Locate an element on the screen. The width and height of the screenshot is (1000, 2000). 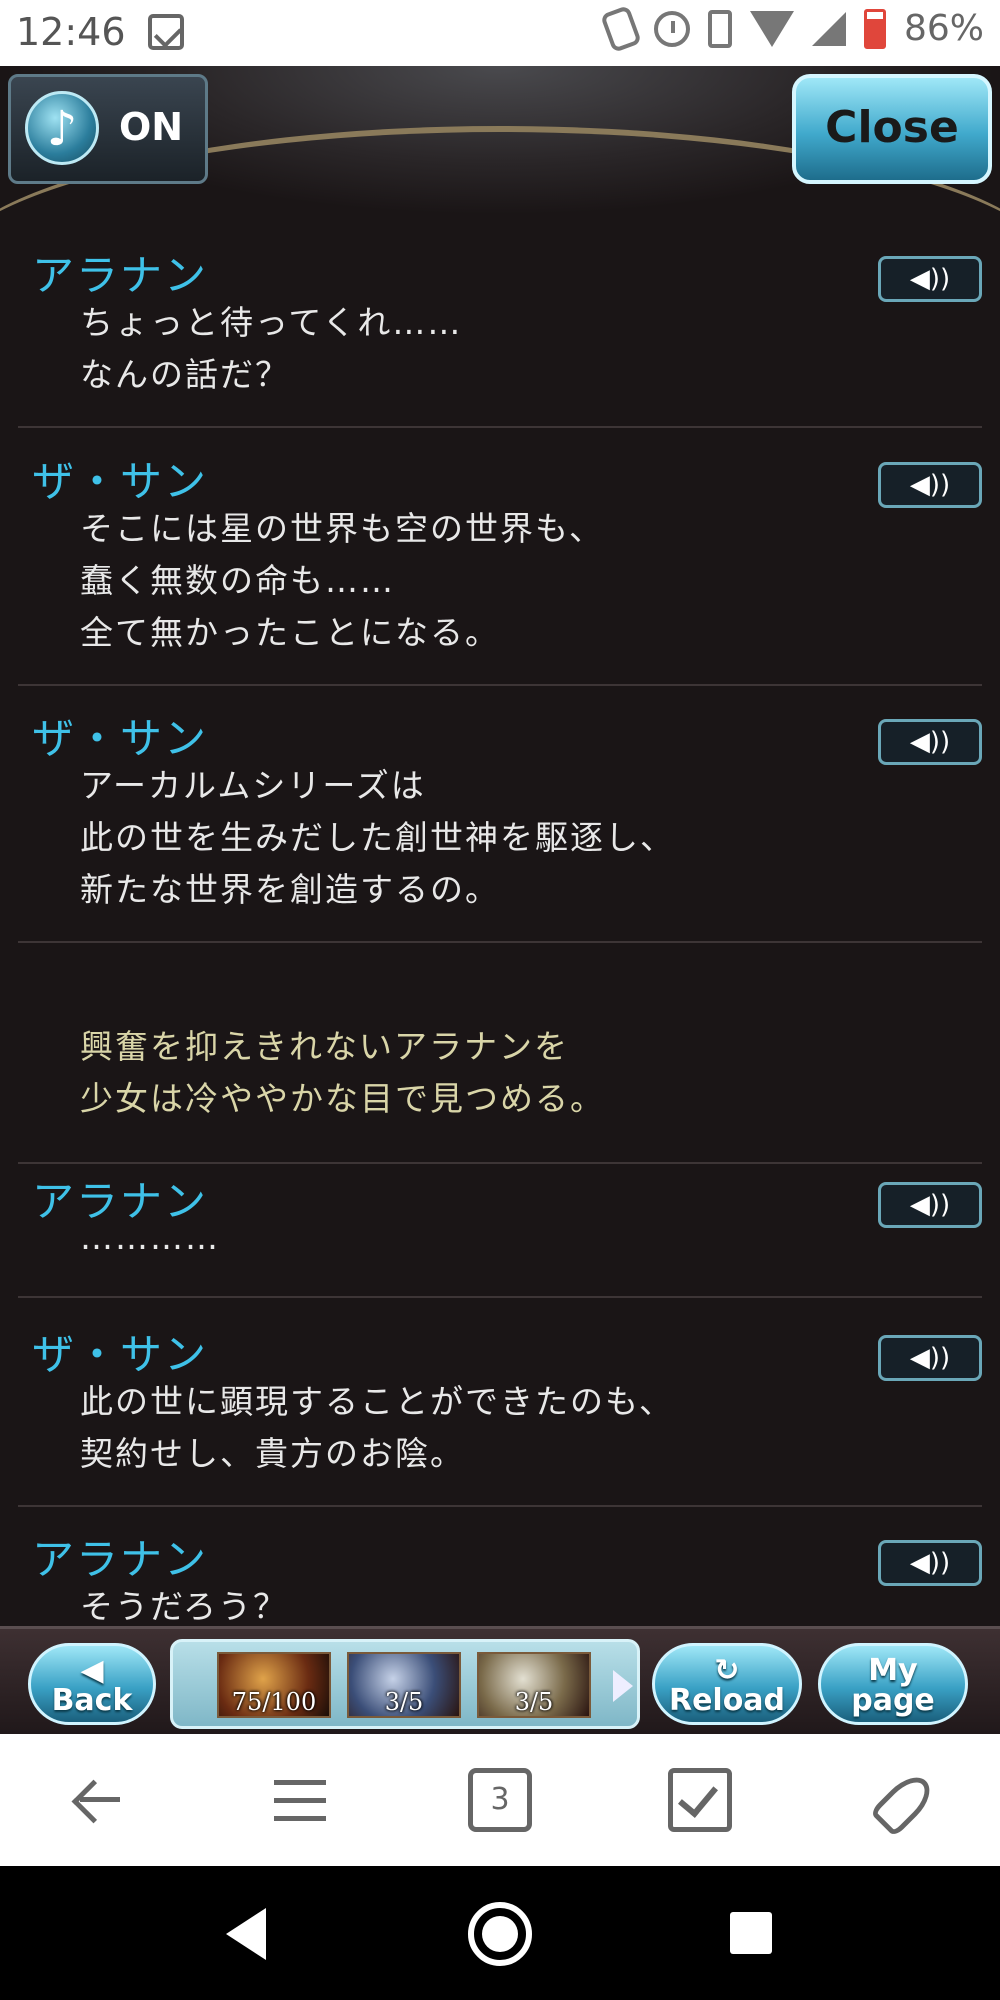
system-home-icon is located at coordinates (500, 1934).